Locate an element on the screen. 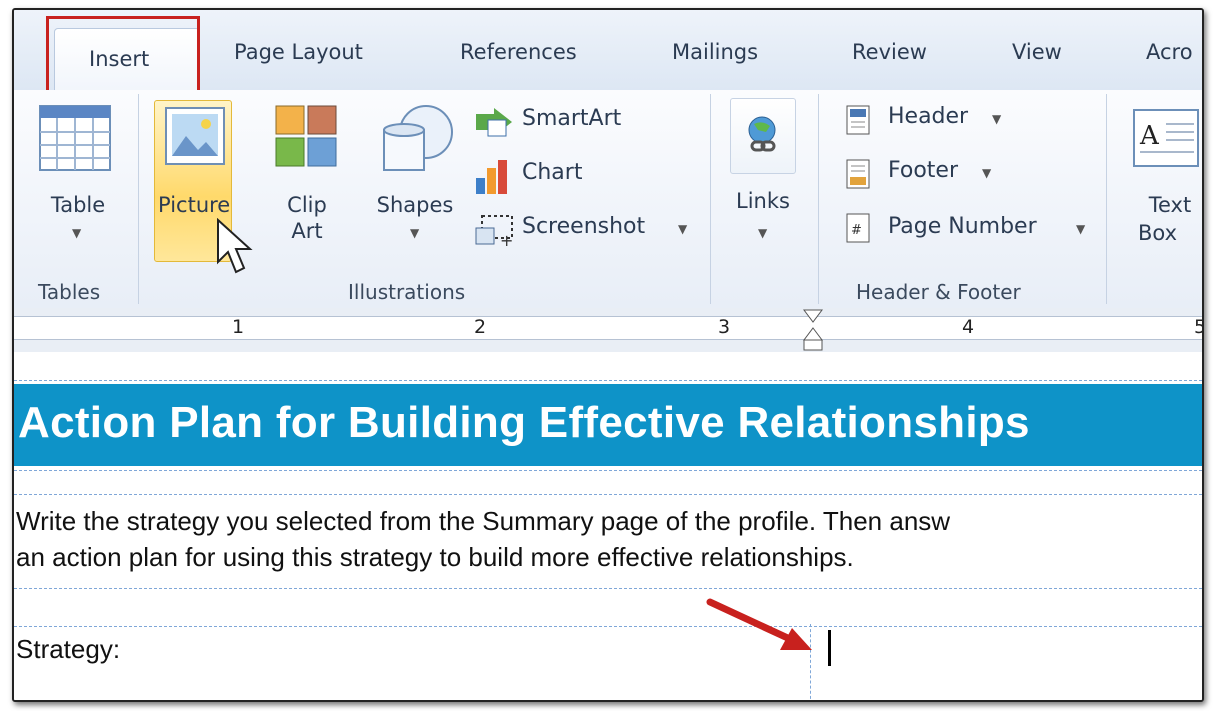  footer-icon is located at coordinates (858, 174).